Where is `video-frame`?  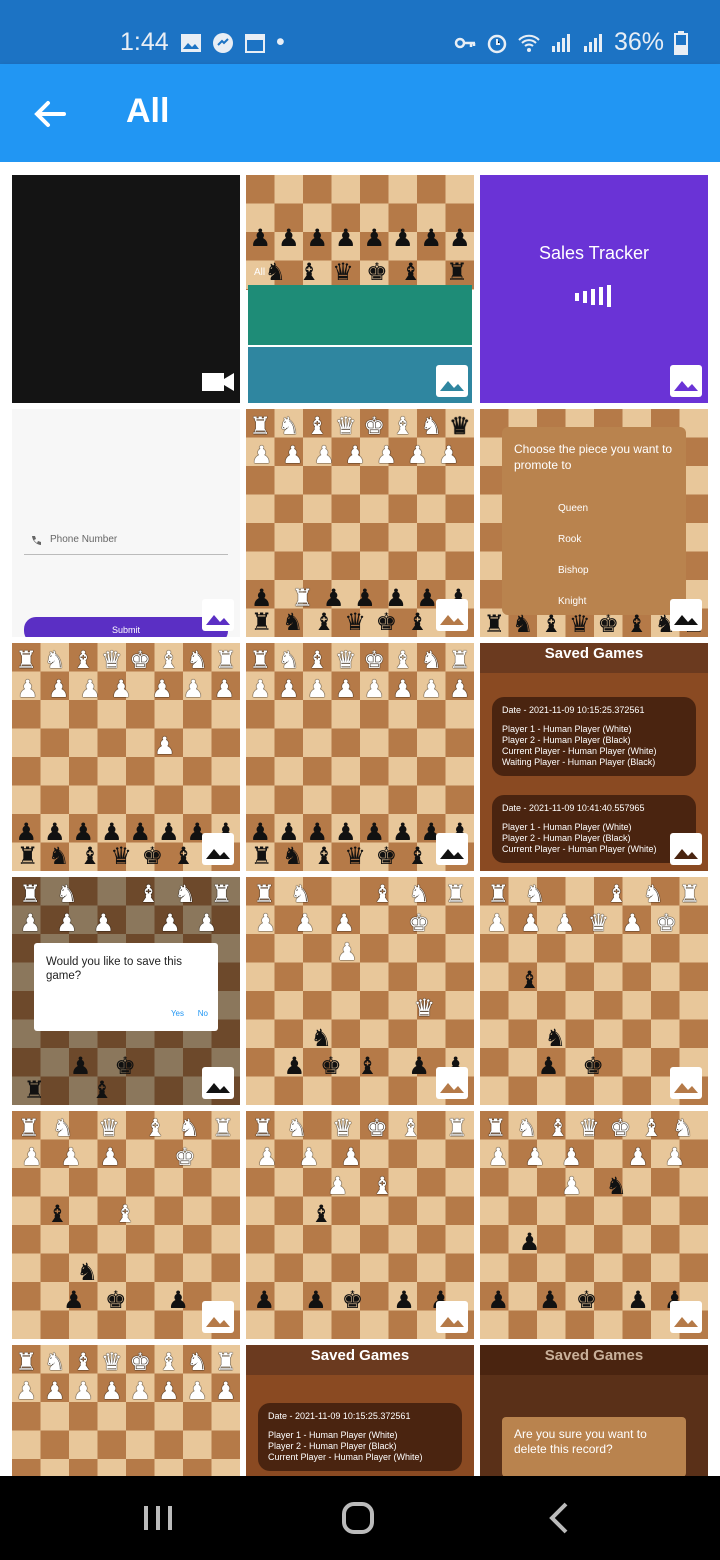 video-frame is located at coordinates (360, 315).